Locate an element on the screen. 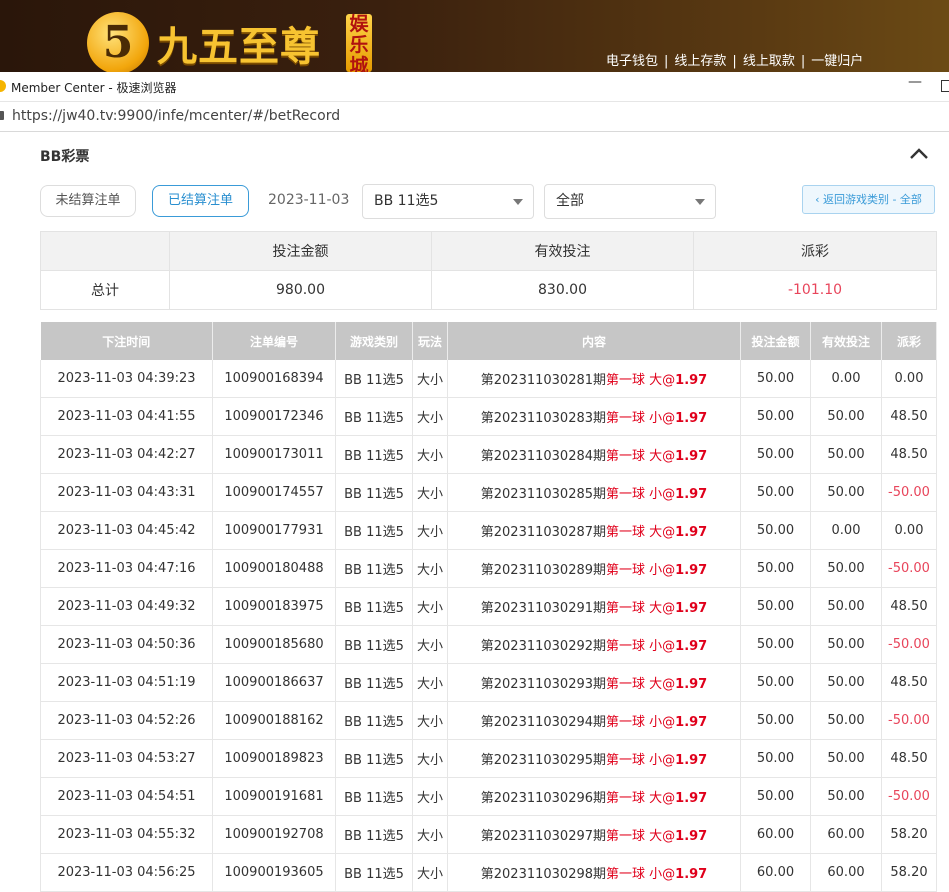  cell-content: 第202311030296期第一球 大@1.97 is located at coordinates (594, 796).